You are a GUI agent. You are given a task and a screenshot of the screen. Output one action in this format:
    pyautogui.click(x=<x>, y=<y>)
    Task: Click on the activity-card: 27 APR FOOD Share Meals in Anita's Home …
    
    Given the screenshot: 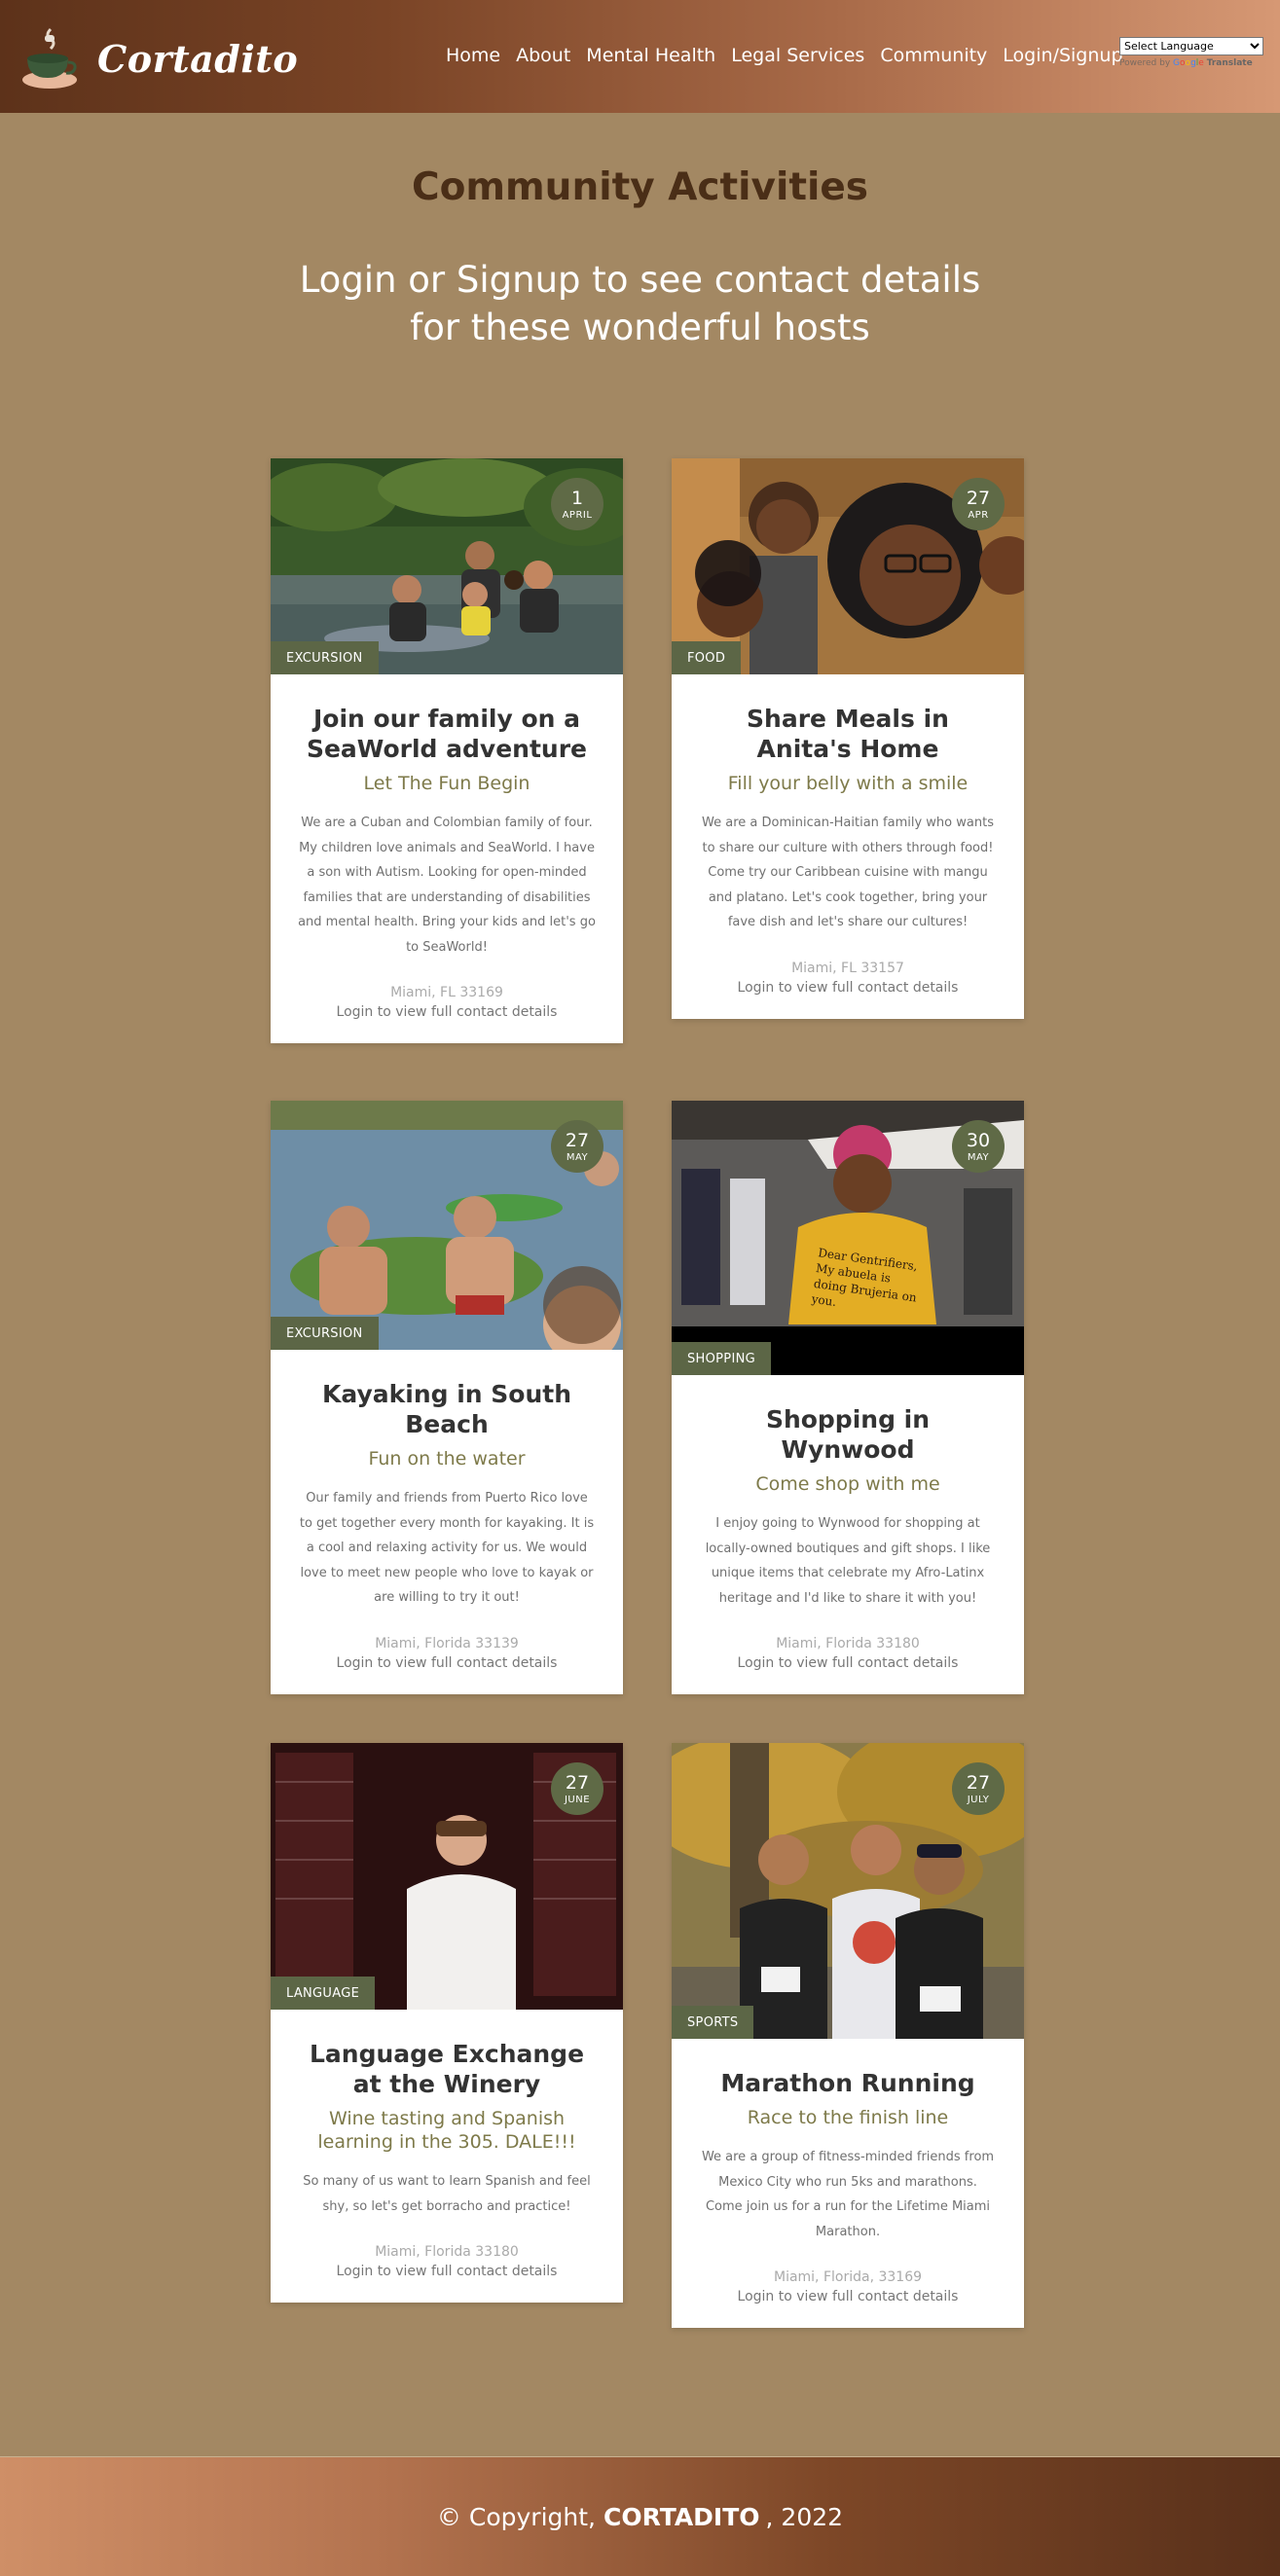 What is the action you would take?
    pyautogui.click(x=848, y=738)
    